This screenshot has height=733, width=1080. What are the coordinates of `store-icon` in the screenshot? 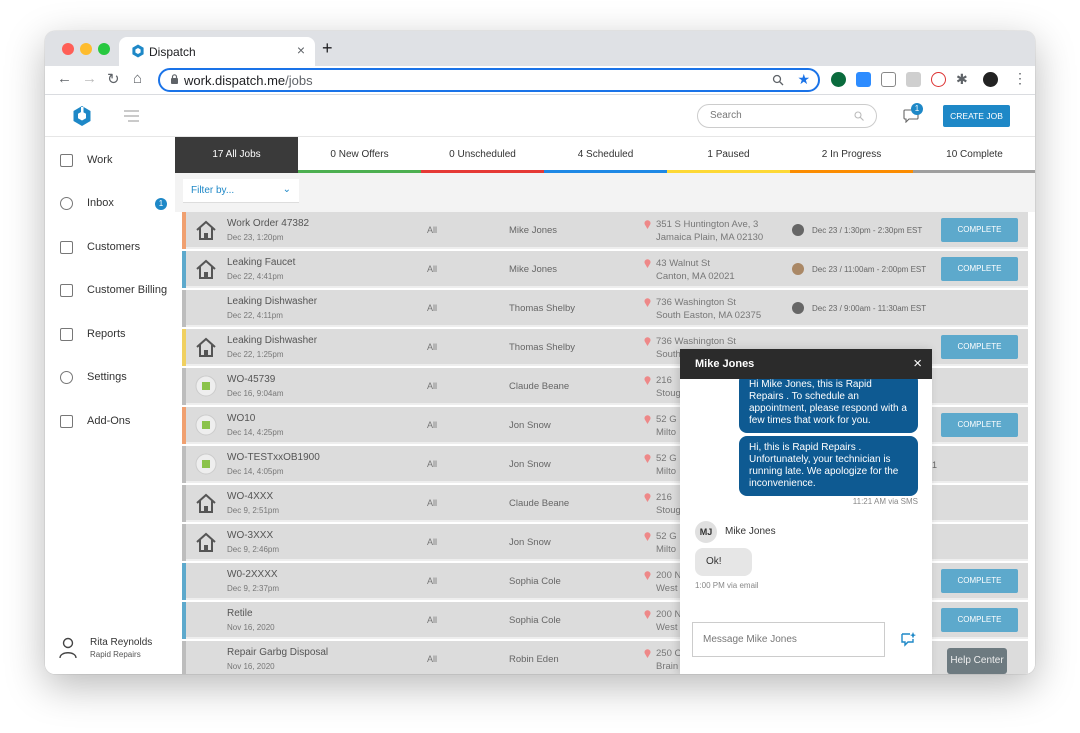 It's located at (66, 421).